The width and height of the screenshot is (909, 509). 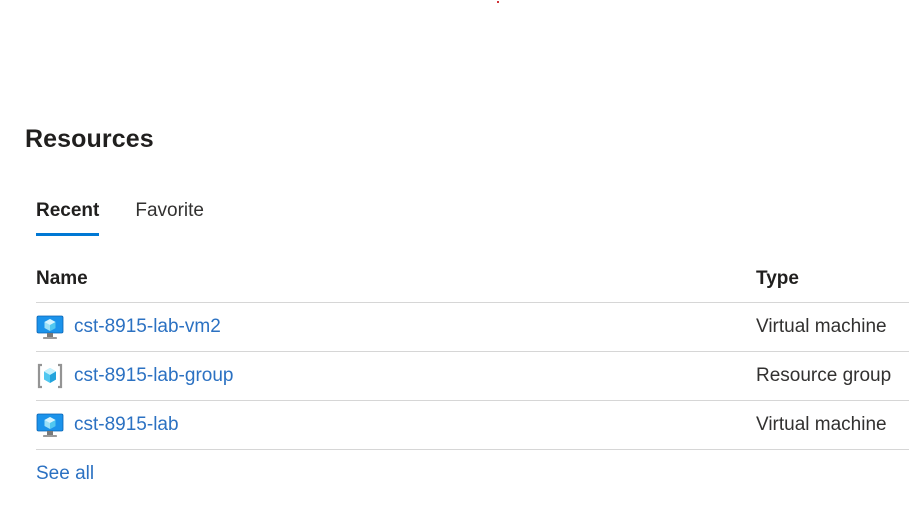 I want to click on name-cell: cst-8915-lab-vm2, so click(x=128, y=327).